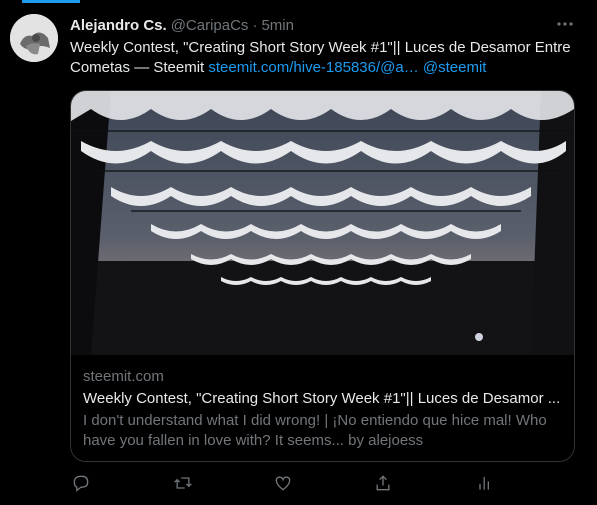 This screenshot has width=597, height=505. I want to click on timestamp: 5min, so click(277, 25).